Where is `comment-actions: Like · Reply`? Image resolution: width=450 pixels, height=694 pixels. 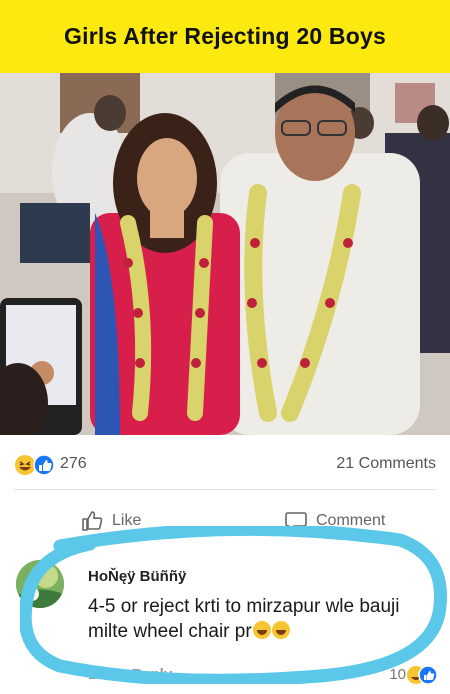
comment-actions: Like · Reply is located at coordinates (130, 674).